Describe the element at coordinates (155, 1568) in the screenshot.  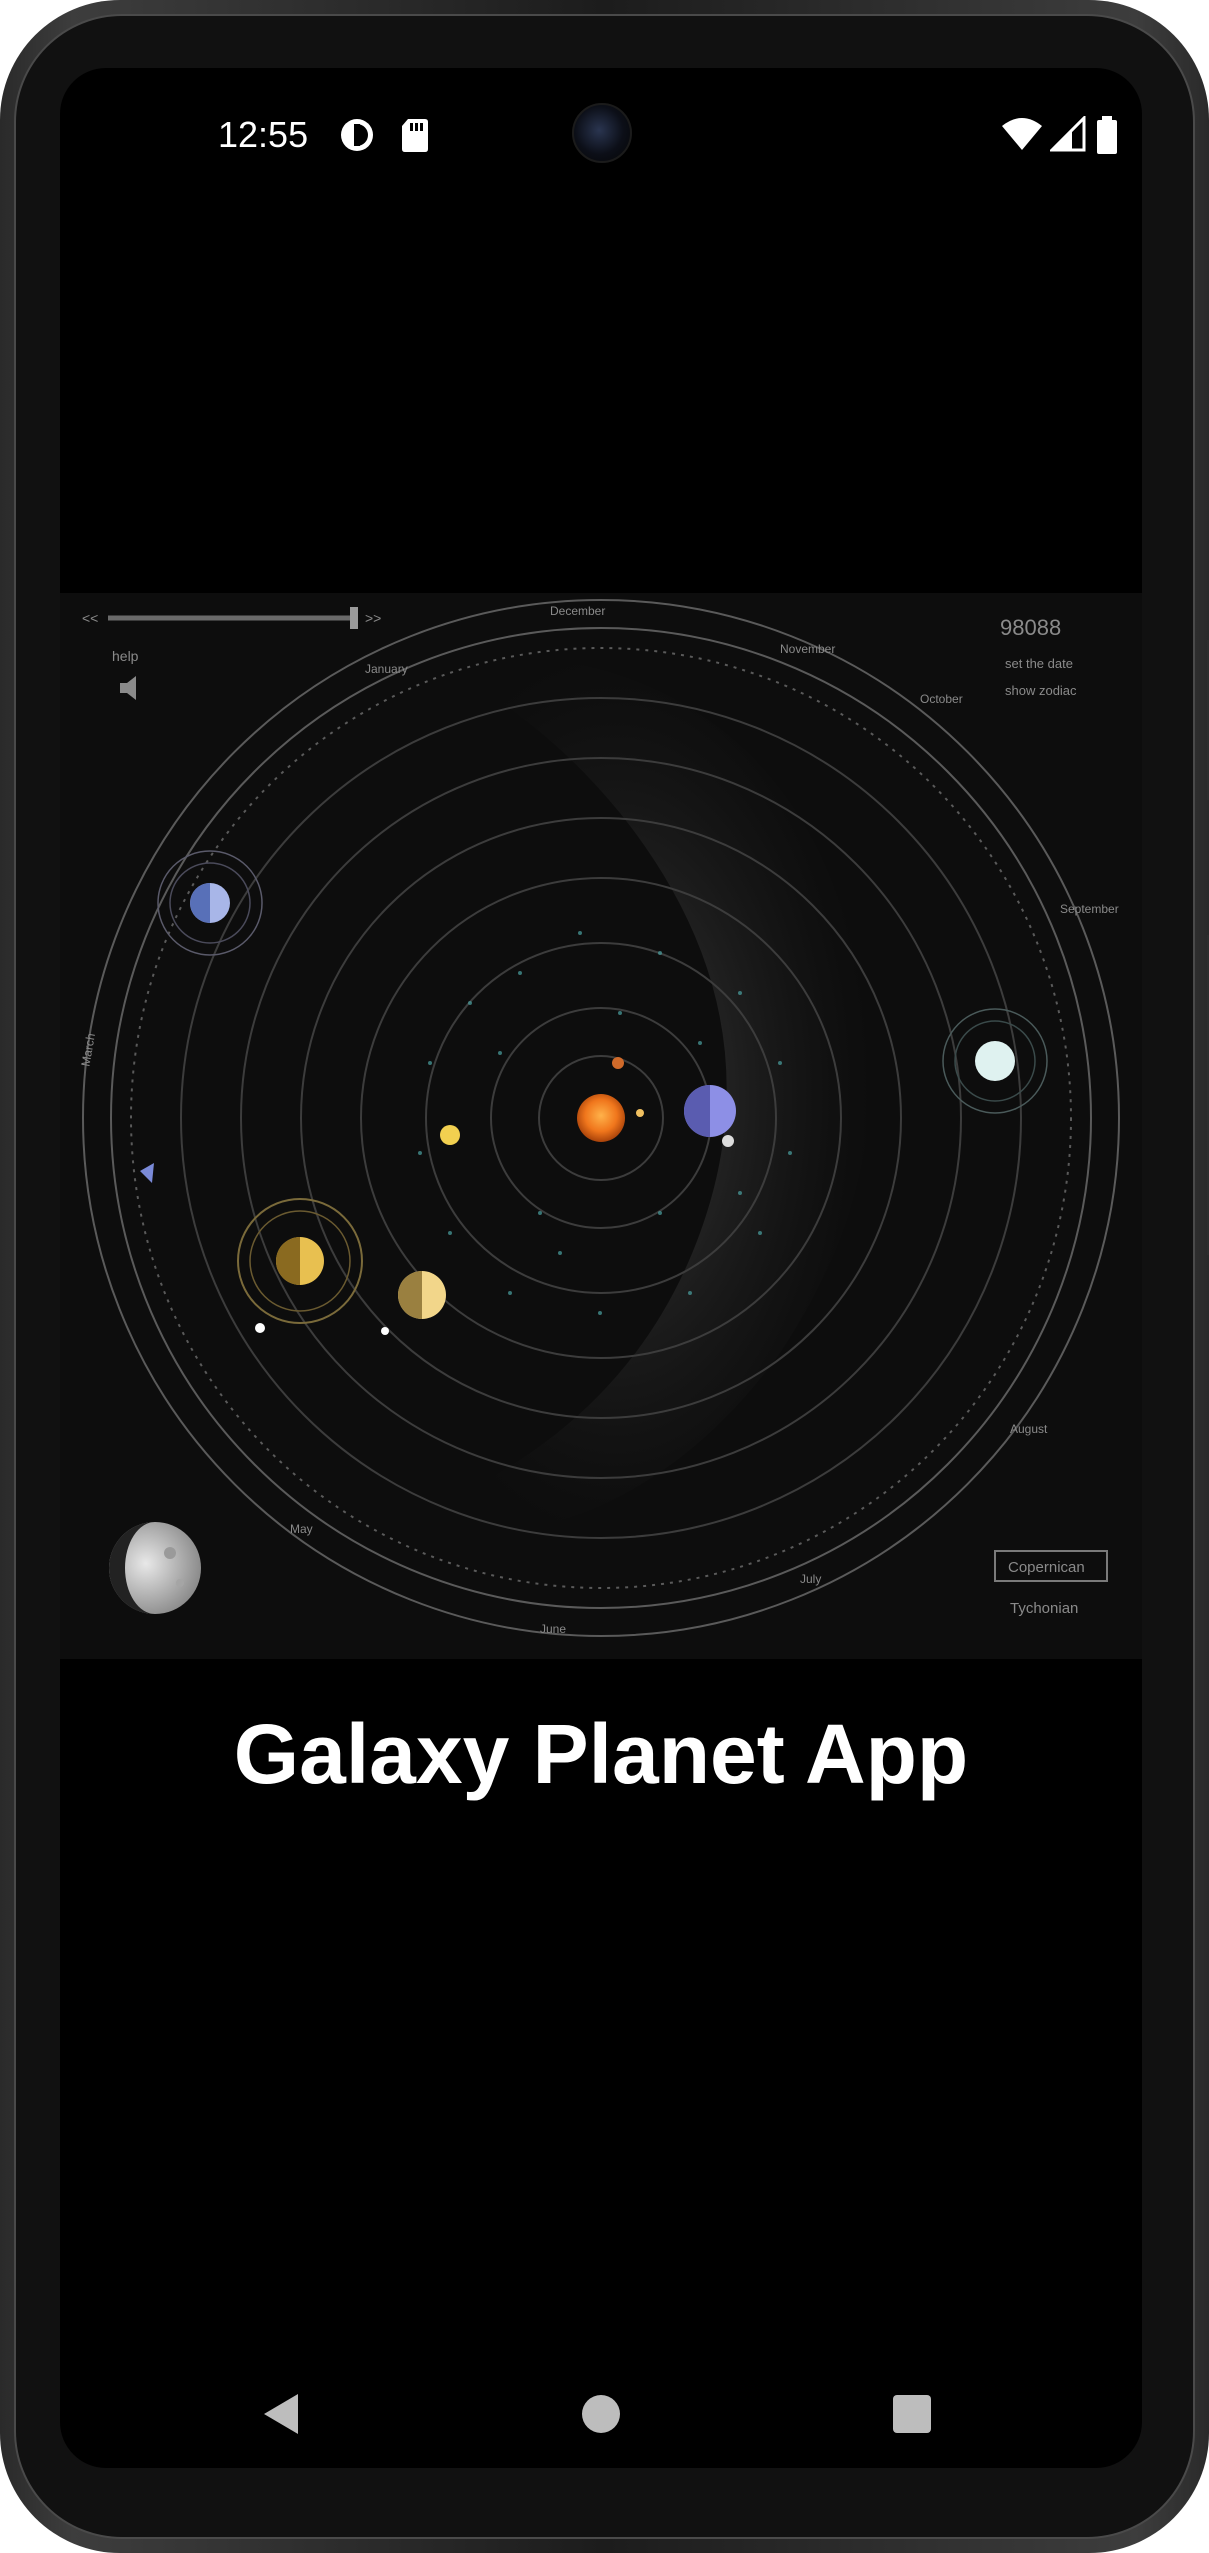
I see `moon-phase` at that location.